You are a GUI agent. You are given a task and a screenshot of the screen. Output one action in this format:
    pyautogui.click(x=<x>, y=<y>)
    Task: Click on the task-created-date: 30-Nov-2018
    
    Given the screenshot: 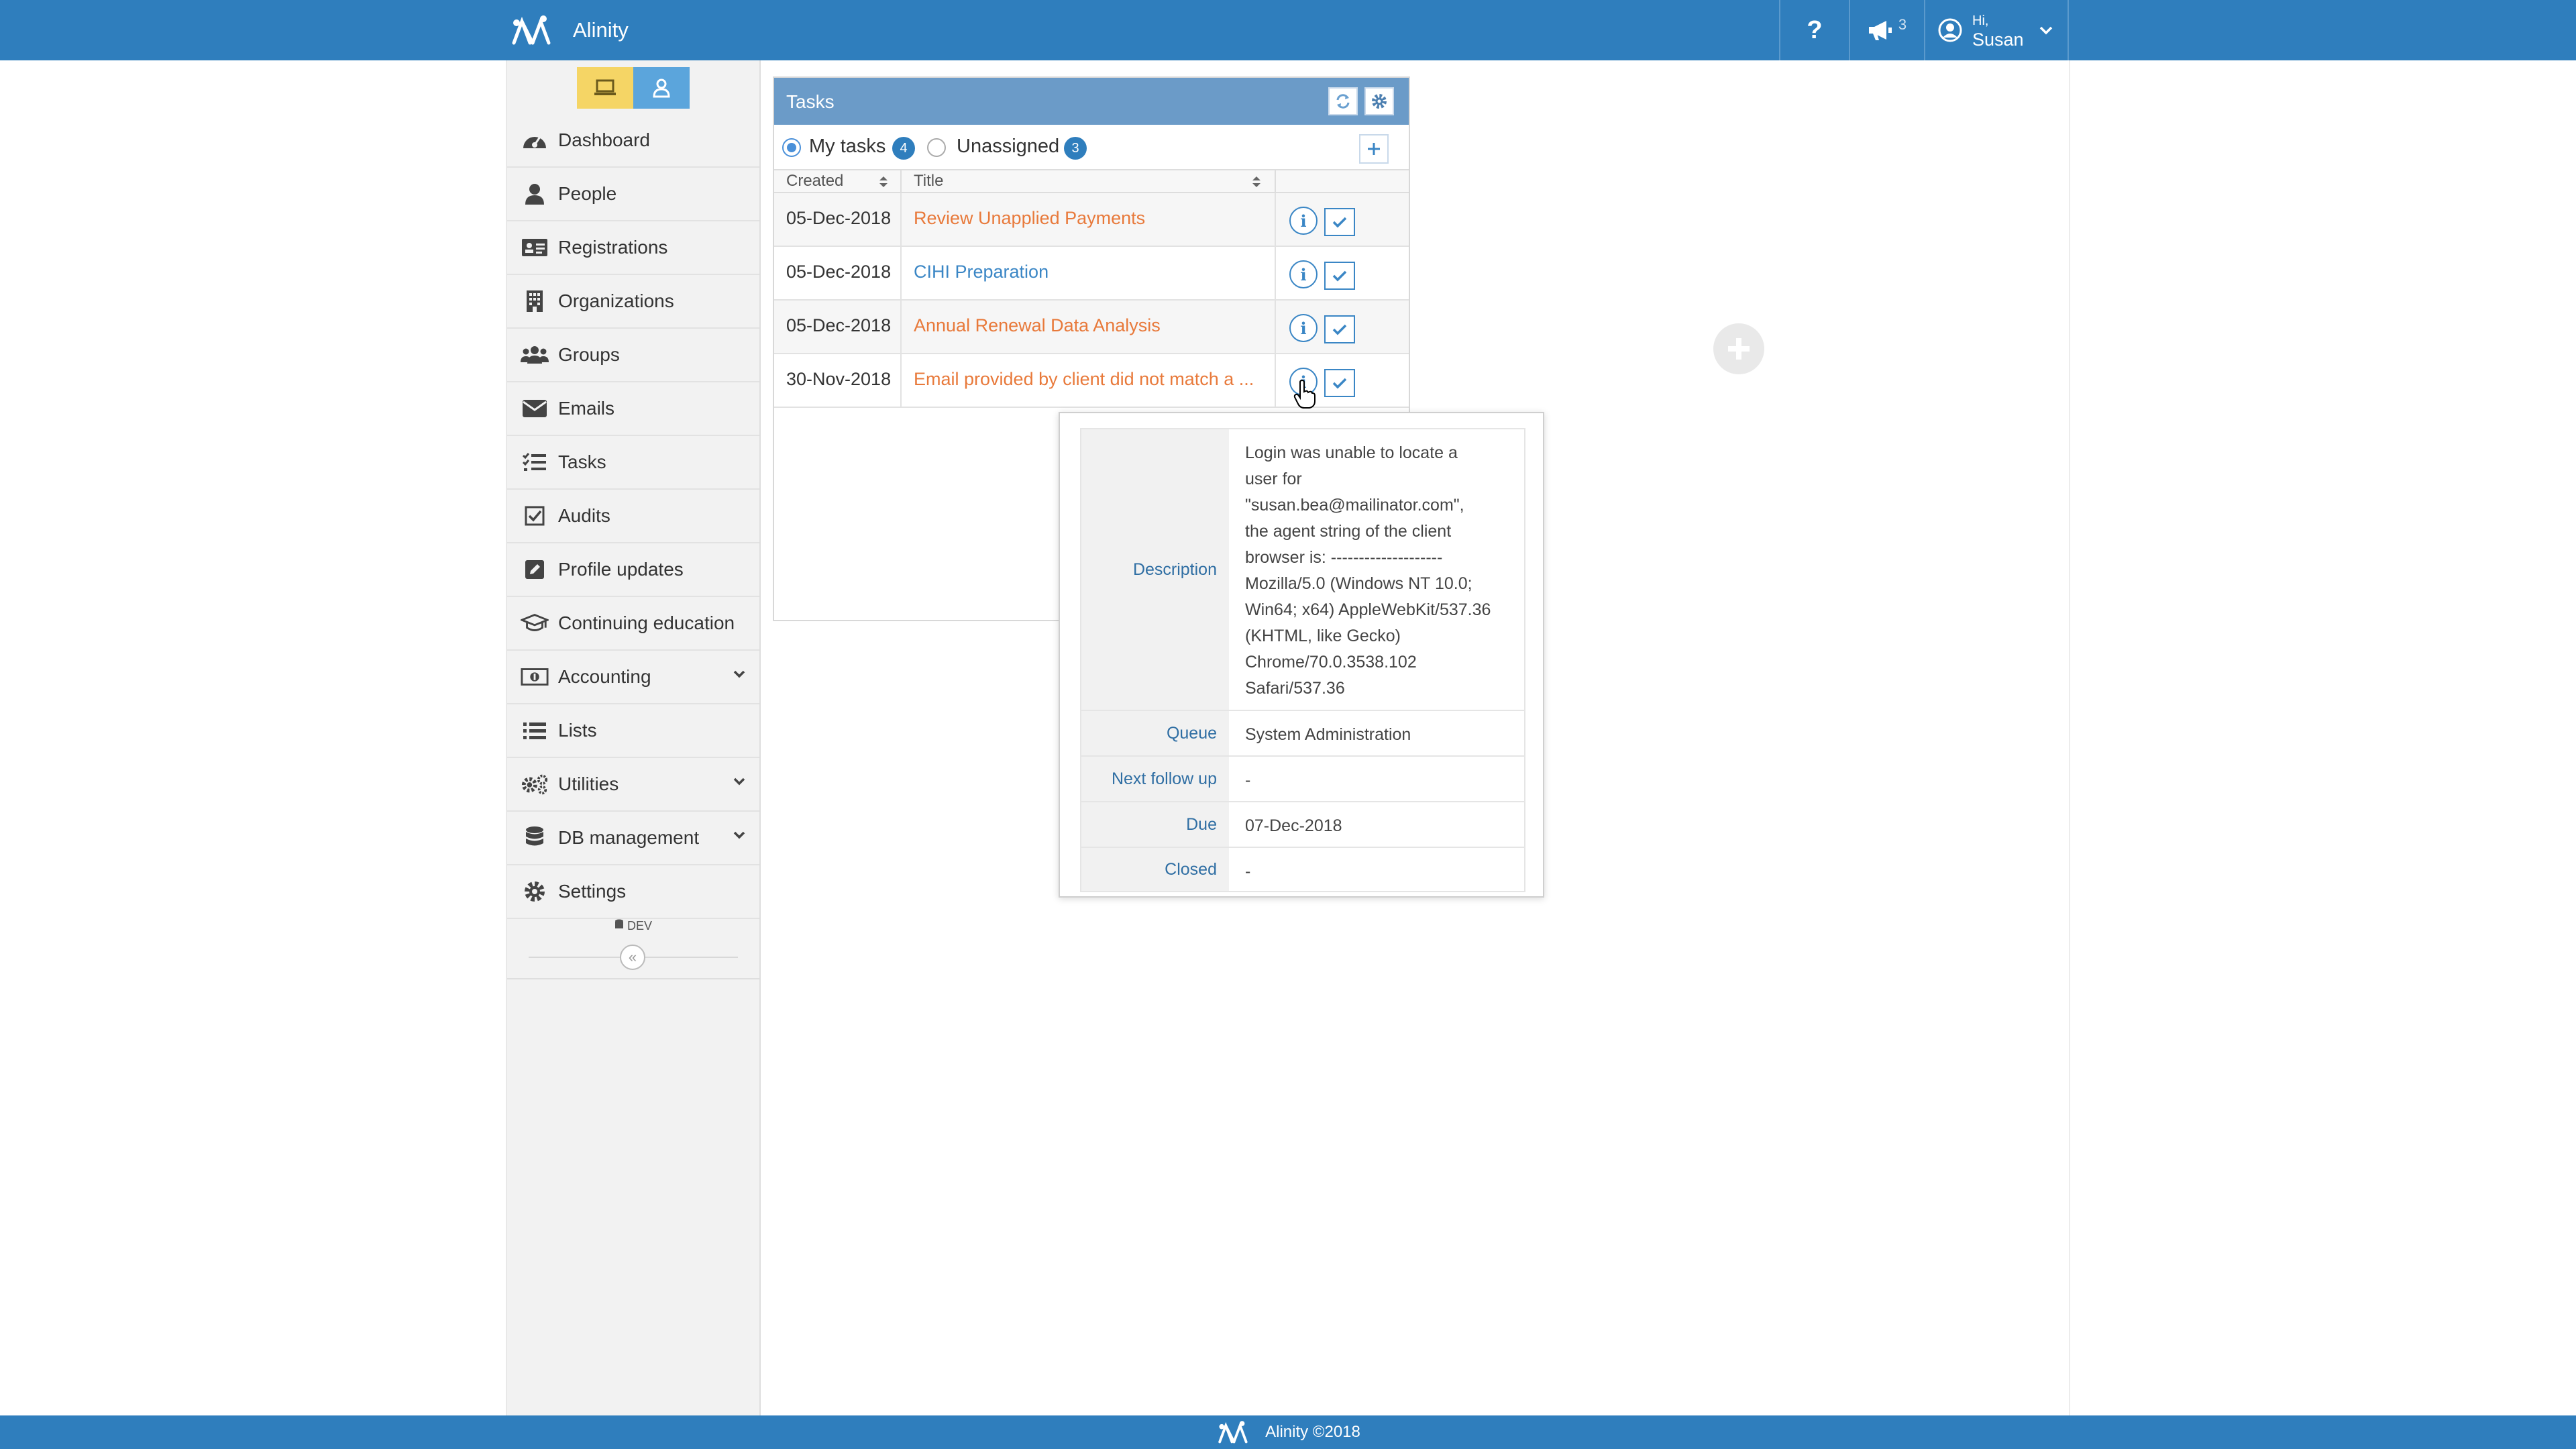 What is the action you would take?
    pyautogui.click(x=839, y=379)
    